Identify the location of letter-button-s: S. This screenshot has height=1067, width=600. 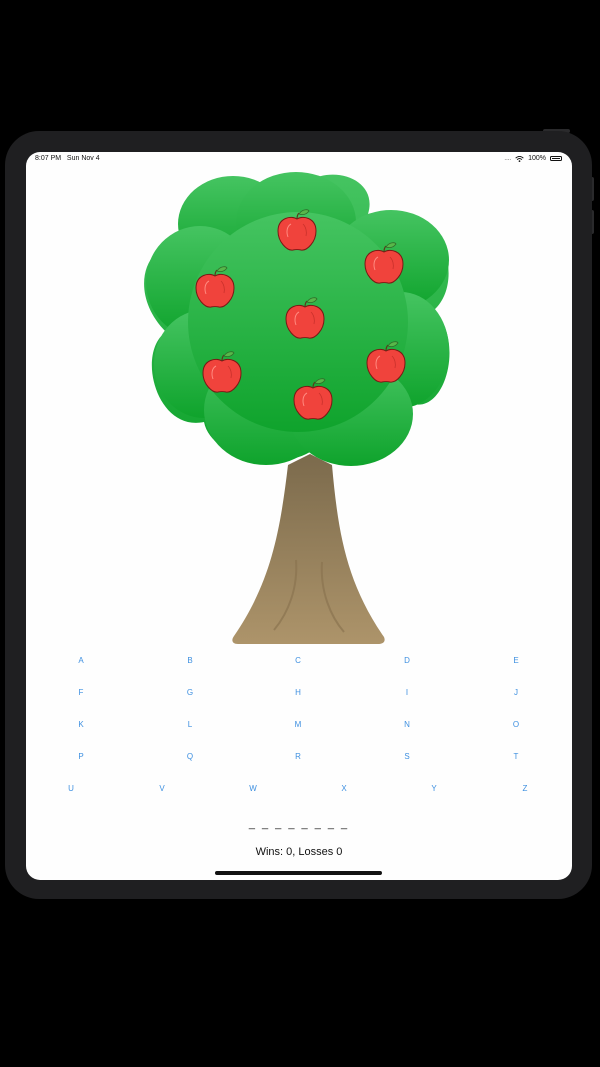
(407, 757).